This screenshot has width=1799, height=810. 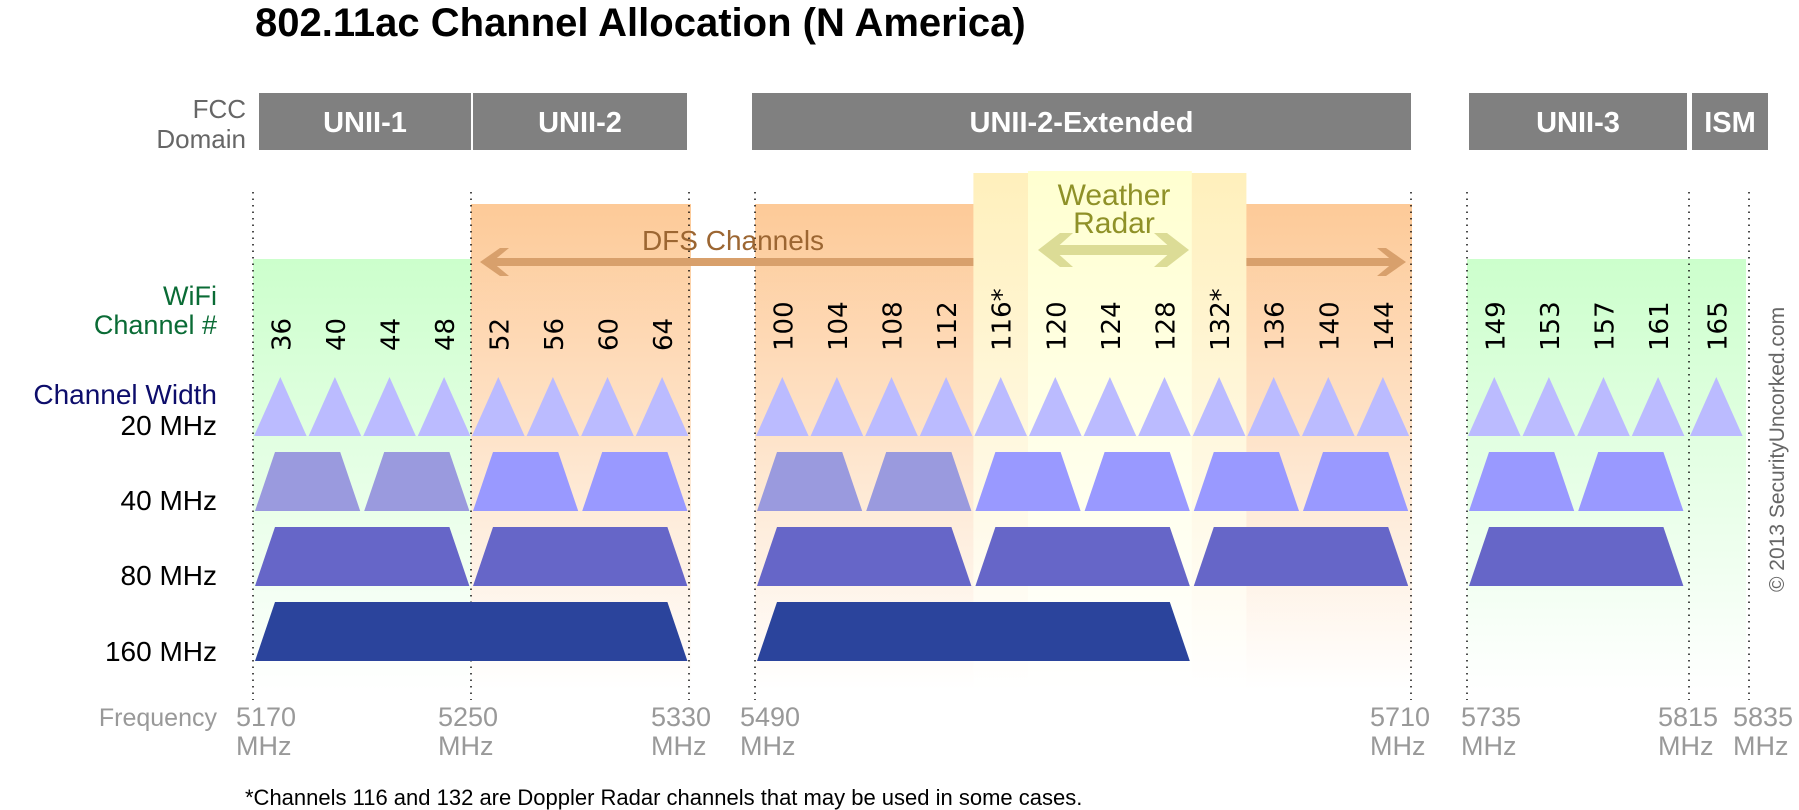 I want to click on channel-number: 108, so click(x=894, y=326).